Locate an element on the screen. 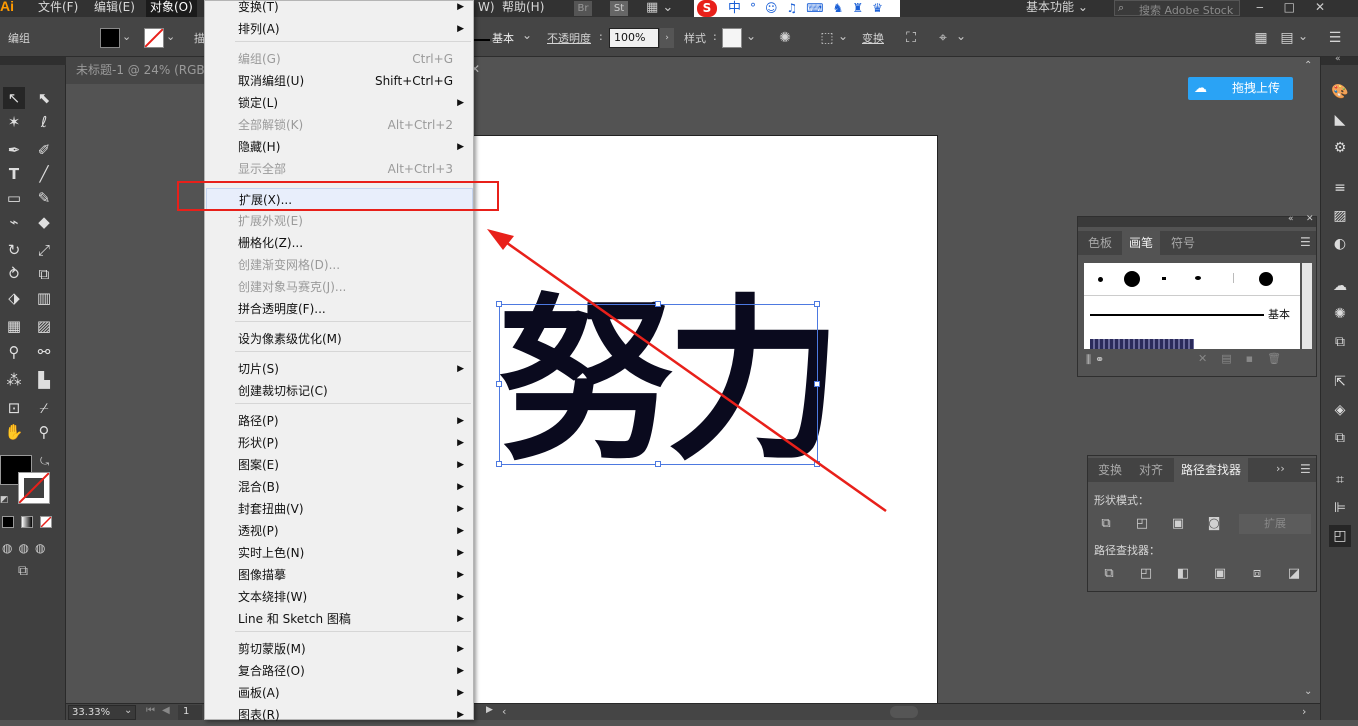 The height and width of the screenshot is (726, 1358). menu-item: Line 和 Sketch 图稿 ▶ is located at coordinates (339, 619).